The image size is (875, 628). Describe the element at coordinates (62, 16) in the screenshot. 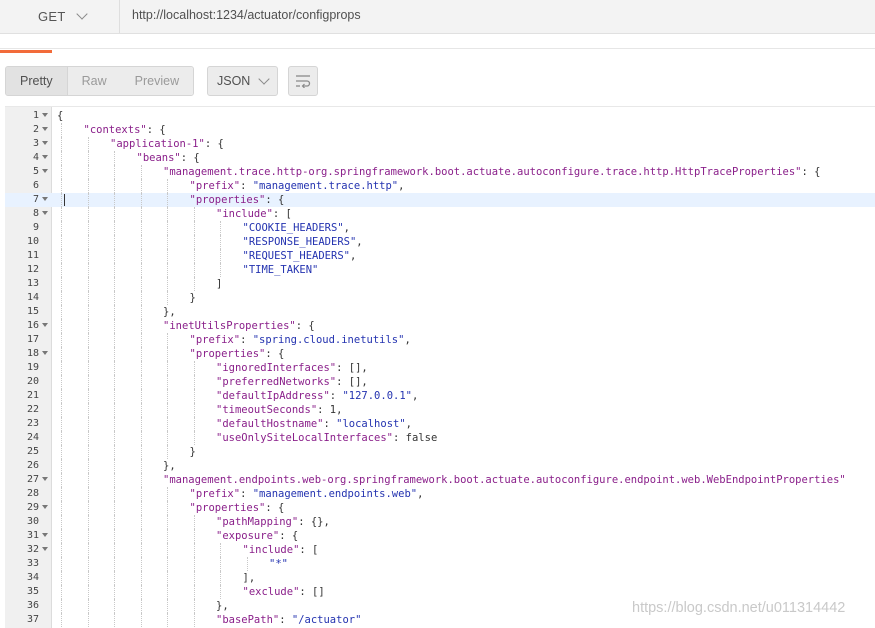

I see `method-select: GET` at that location.